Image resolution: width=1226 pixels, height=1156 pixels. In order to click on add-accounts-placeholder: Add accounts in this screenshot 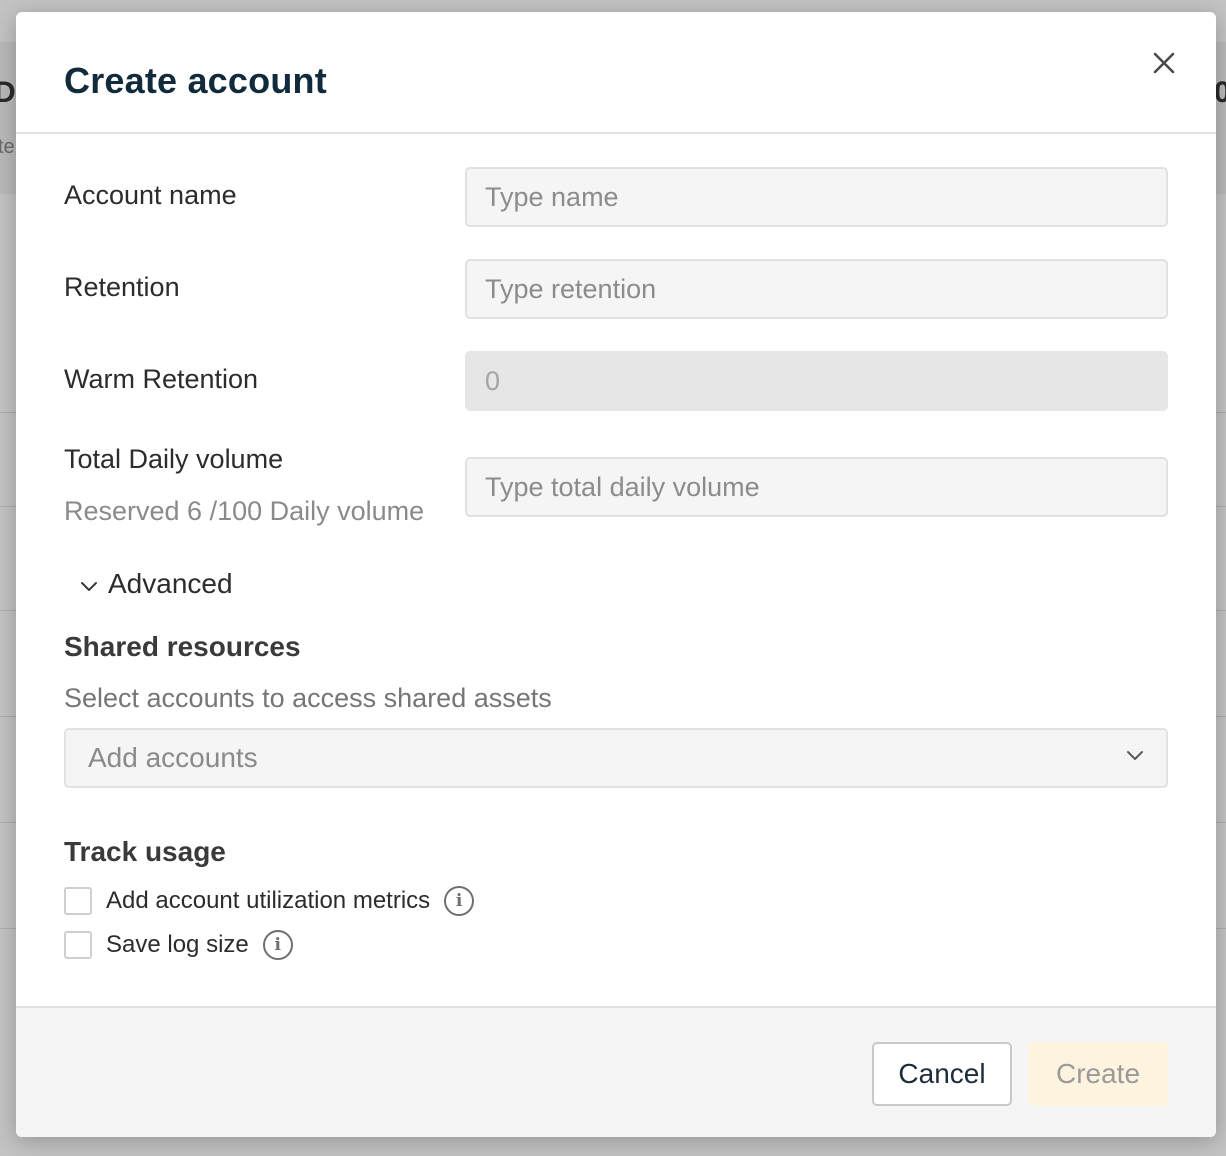, I will do `click(173, 757)`.